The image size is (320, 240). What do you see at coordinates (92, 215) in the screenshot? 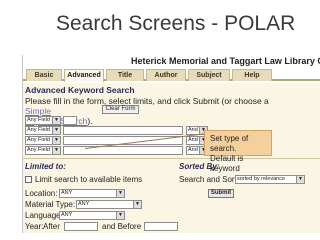
I see `language-select: ANY ▼` at bounding box center [92, 215].